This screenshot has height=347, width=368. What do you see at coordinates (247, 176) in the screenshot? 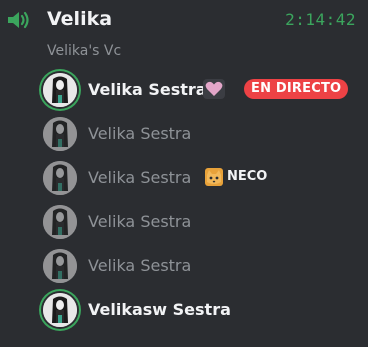
I see `activity-label: NECO` at bounding box center [247, 176].